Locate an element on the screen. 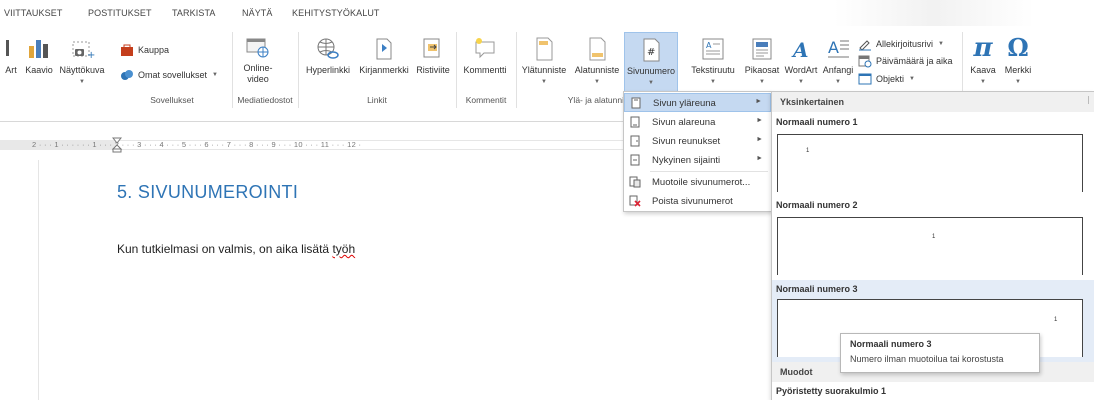 Image resolution: width=1094 pixels, height=400 pixels. drop-cap-label: Anfangi is located at coordinates (838, 70).